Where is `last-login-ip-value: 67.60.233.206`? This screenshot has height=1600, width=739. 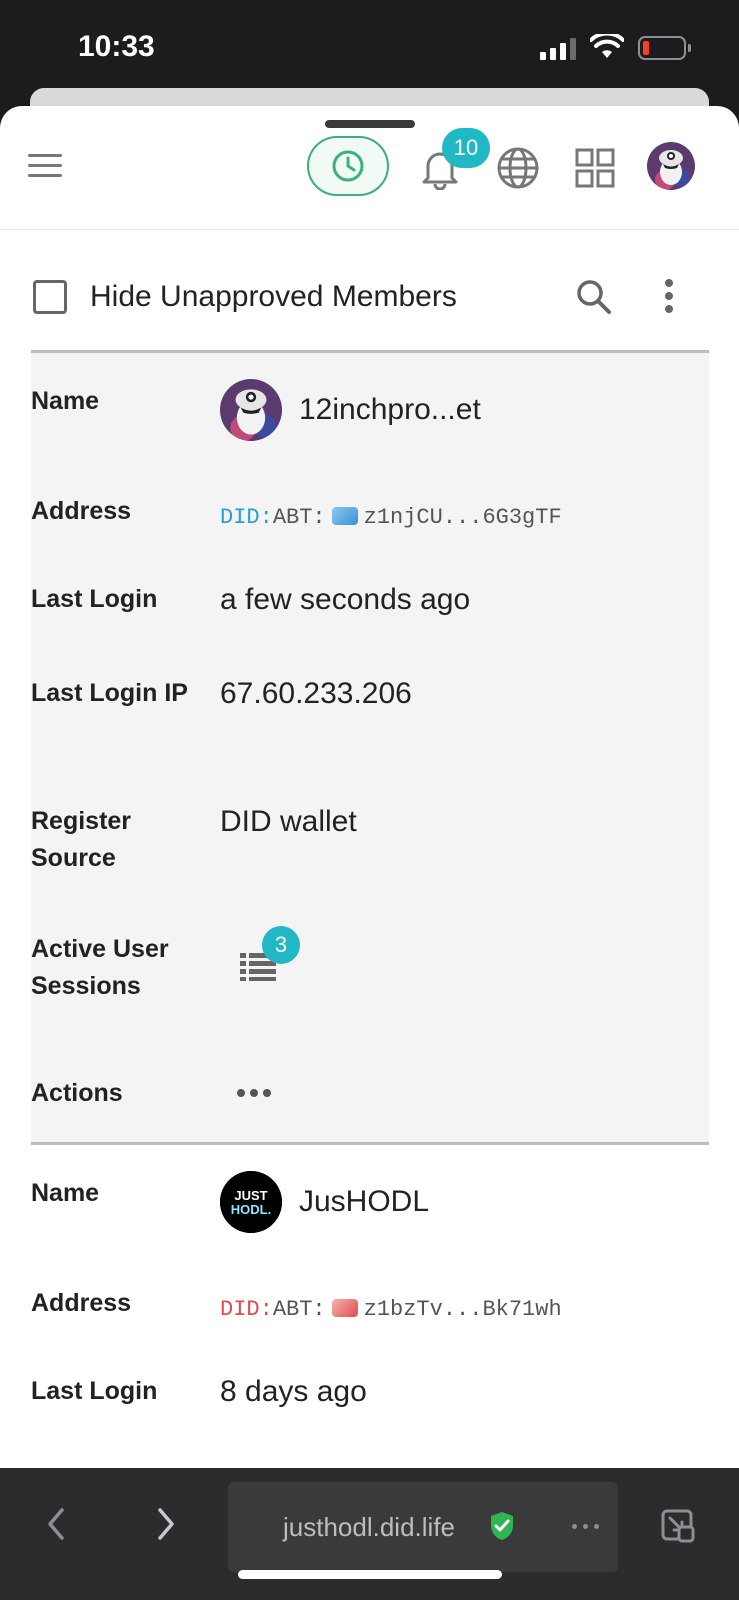
last-login-ip-value: 67.60.233.206 is located at coordinates (316, 693).